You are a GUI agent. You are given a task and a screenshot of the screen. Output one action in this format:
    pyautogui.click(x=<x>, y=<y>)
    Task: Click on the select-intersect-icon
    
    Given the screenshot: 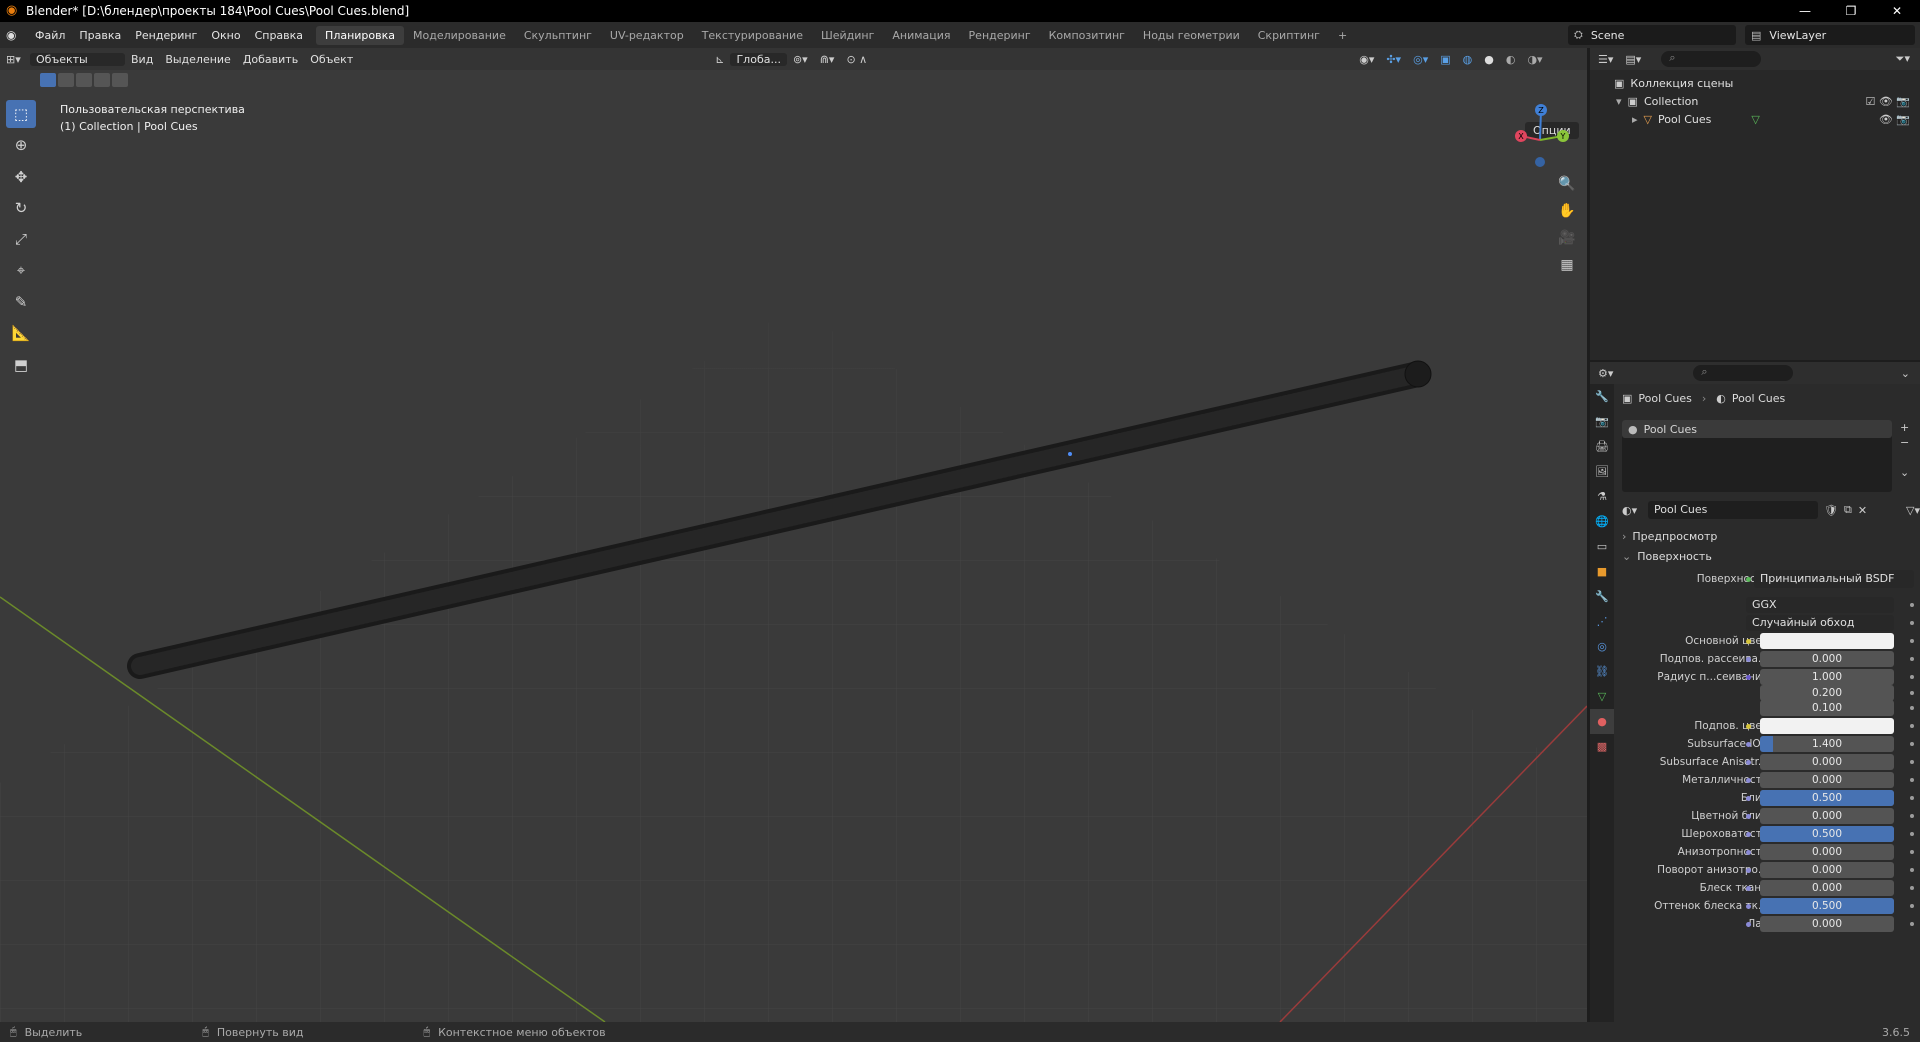 What is the action you would take?
    pyautogui.click(x=120, y=80)
    